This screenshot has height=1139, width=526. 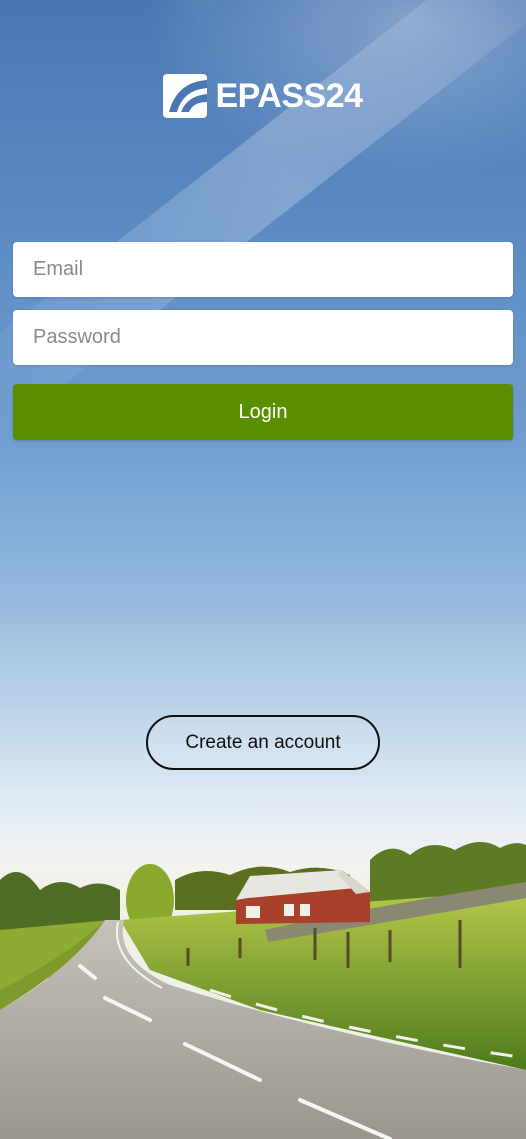 I want to click on app-logo: EPASS24, so click(x=263, y=96).